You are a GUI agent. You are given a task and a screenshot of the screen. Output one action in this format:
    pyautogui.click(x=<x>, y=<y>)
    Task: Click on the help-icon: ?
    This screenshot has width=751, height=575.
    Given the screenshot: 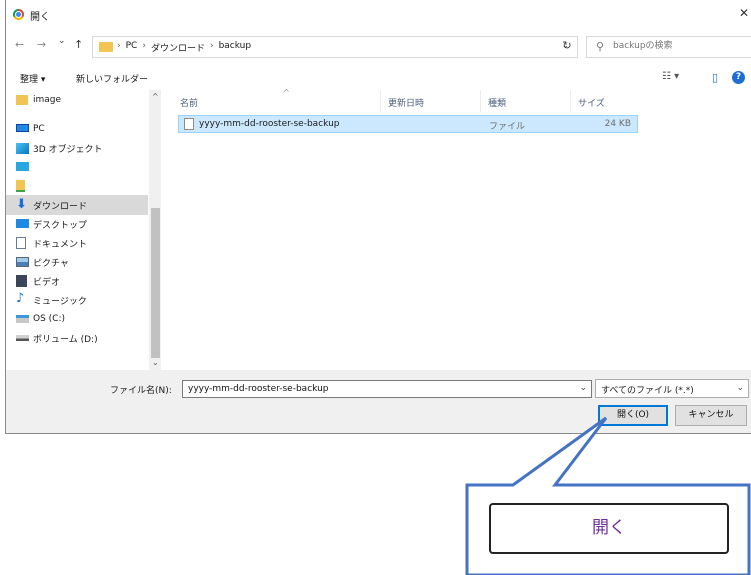 What is the action you would take?
    pyautogui.click(x=738, y=77)
    